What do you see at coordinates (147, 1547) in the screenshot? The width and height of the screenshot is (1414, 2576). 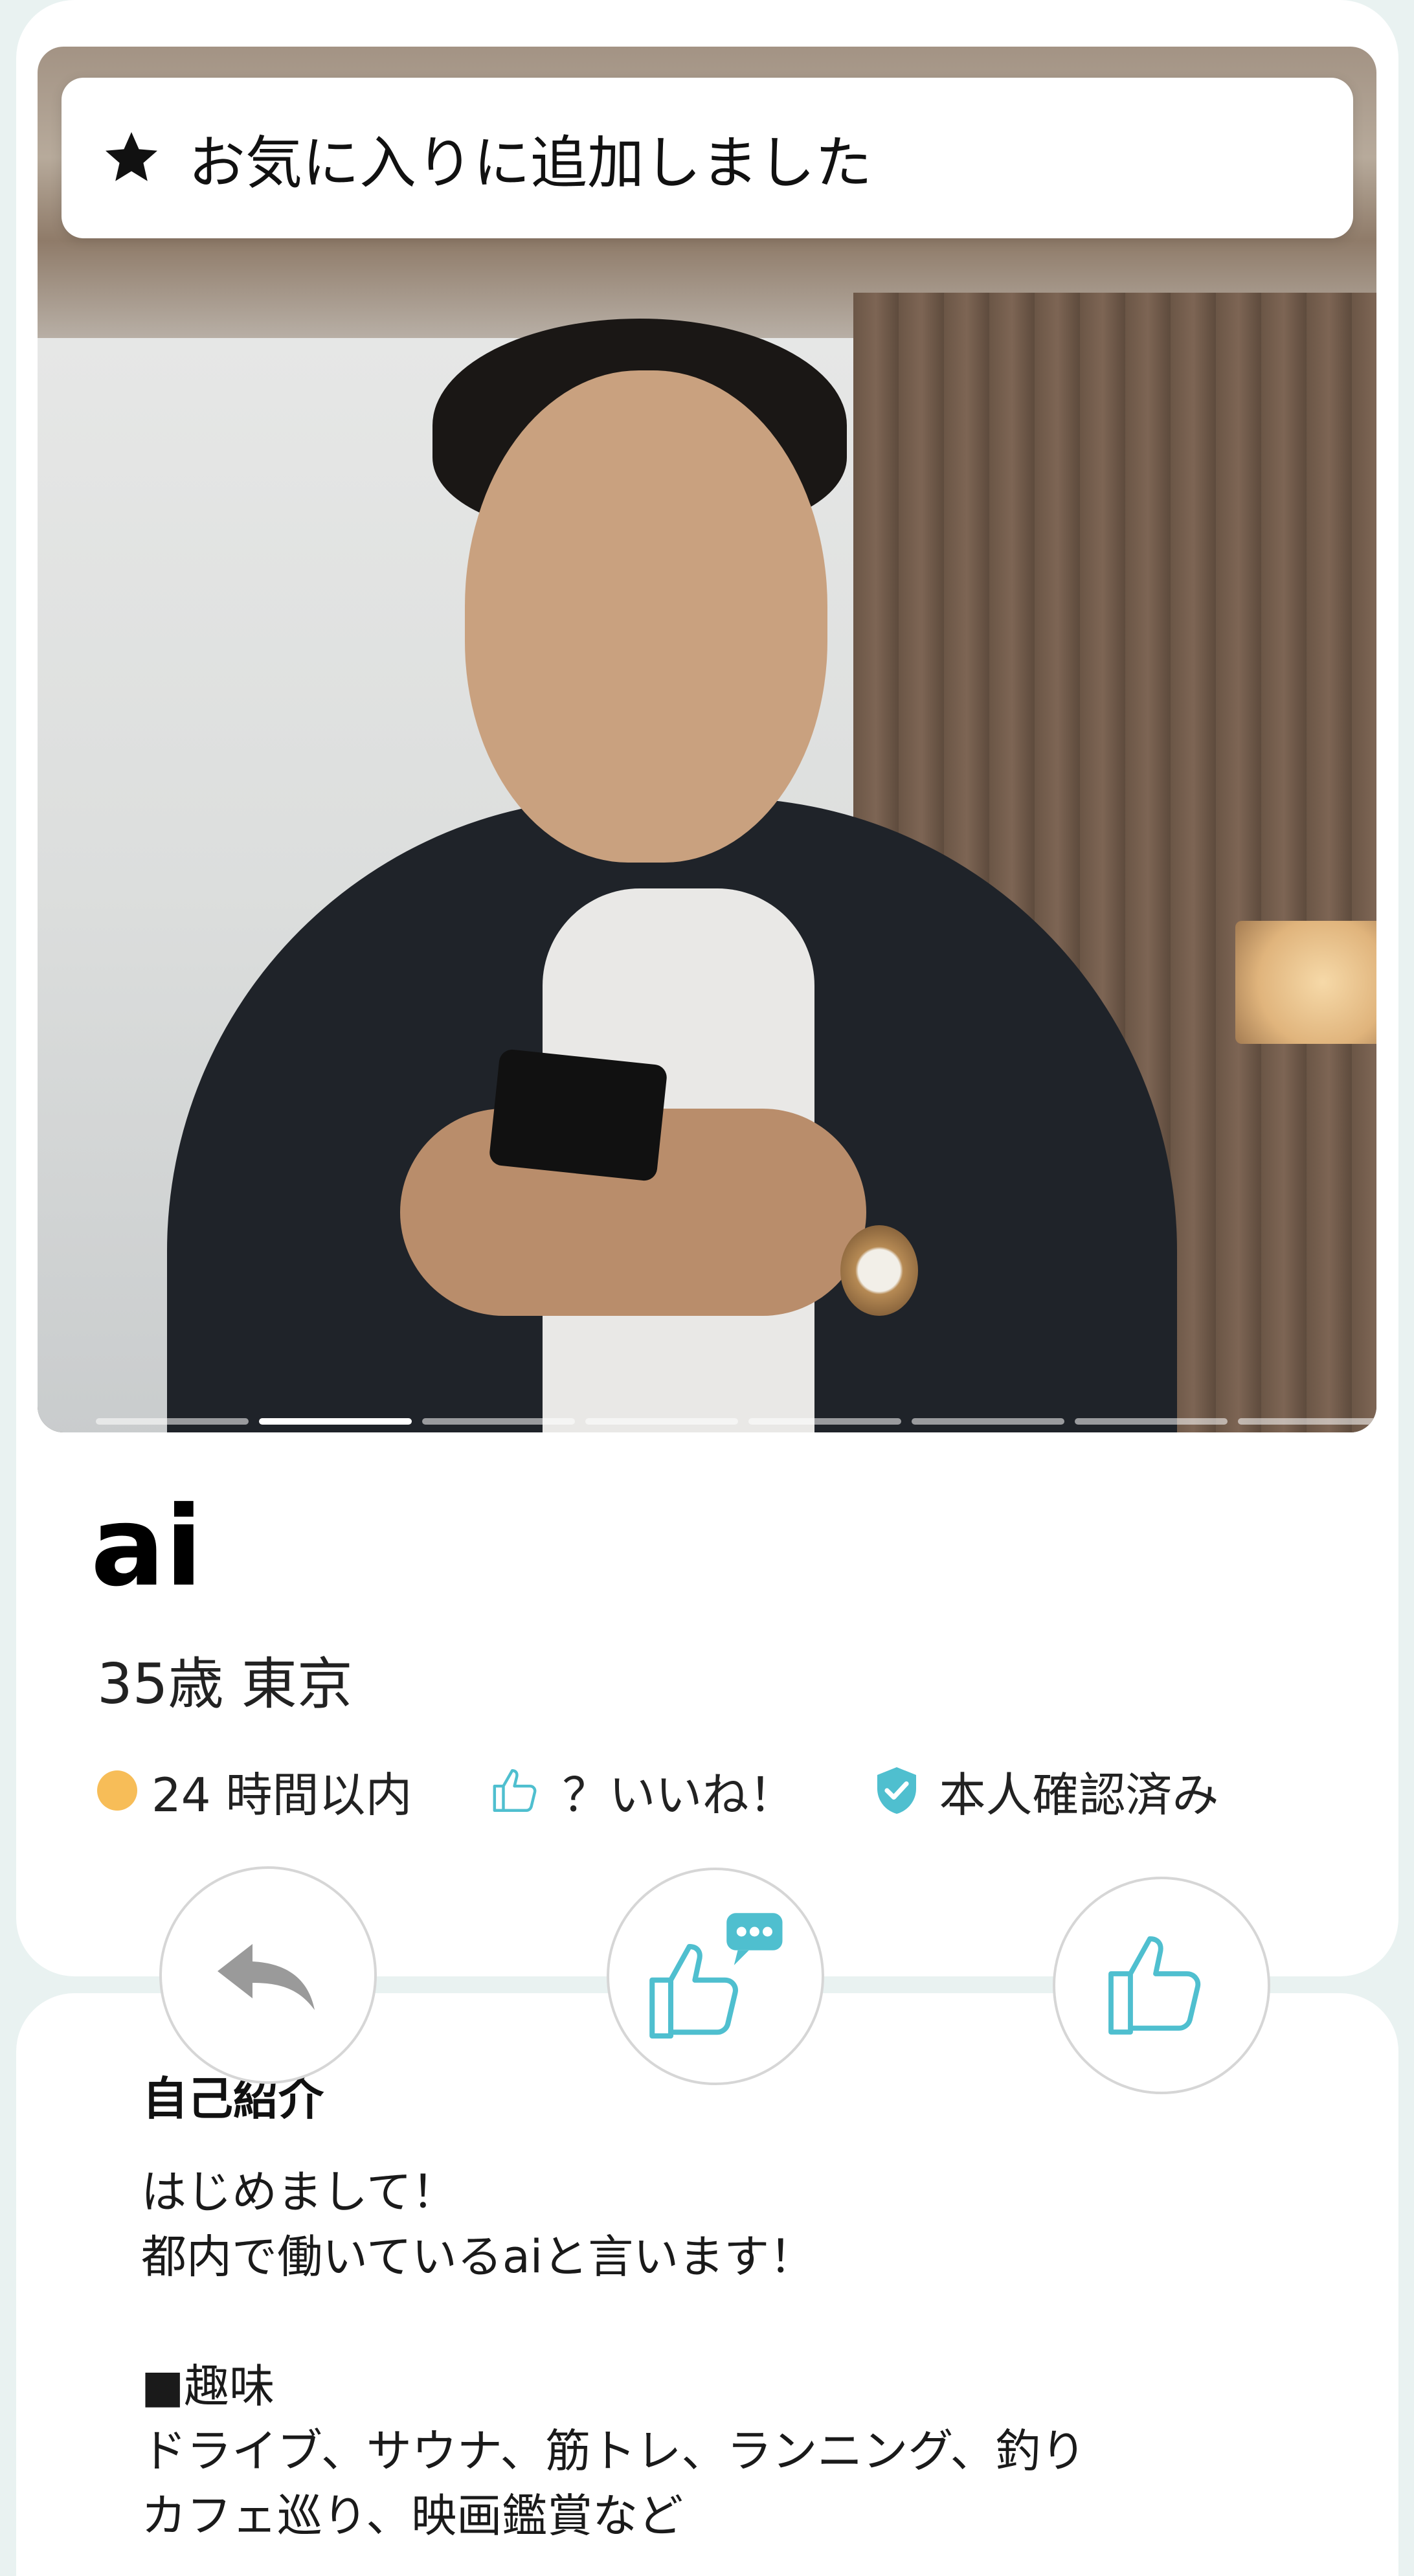 I see `profile-name: ai` at bounding box center [147, 1547].